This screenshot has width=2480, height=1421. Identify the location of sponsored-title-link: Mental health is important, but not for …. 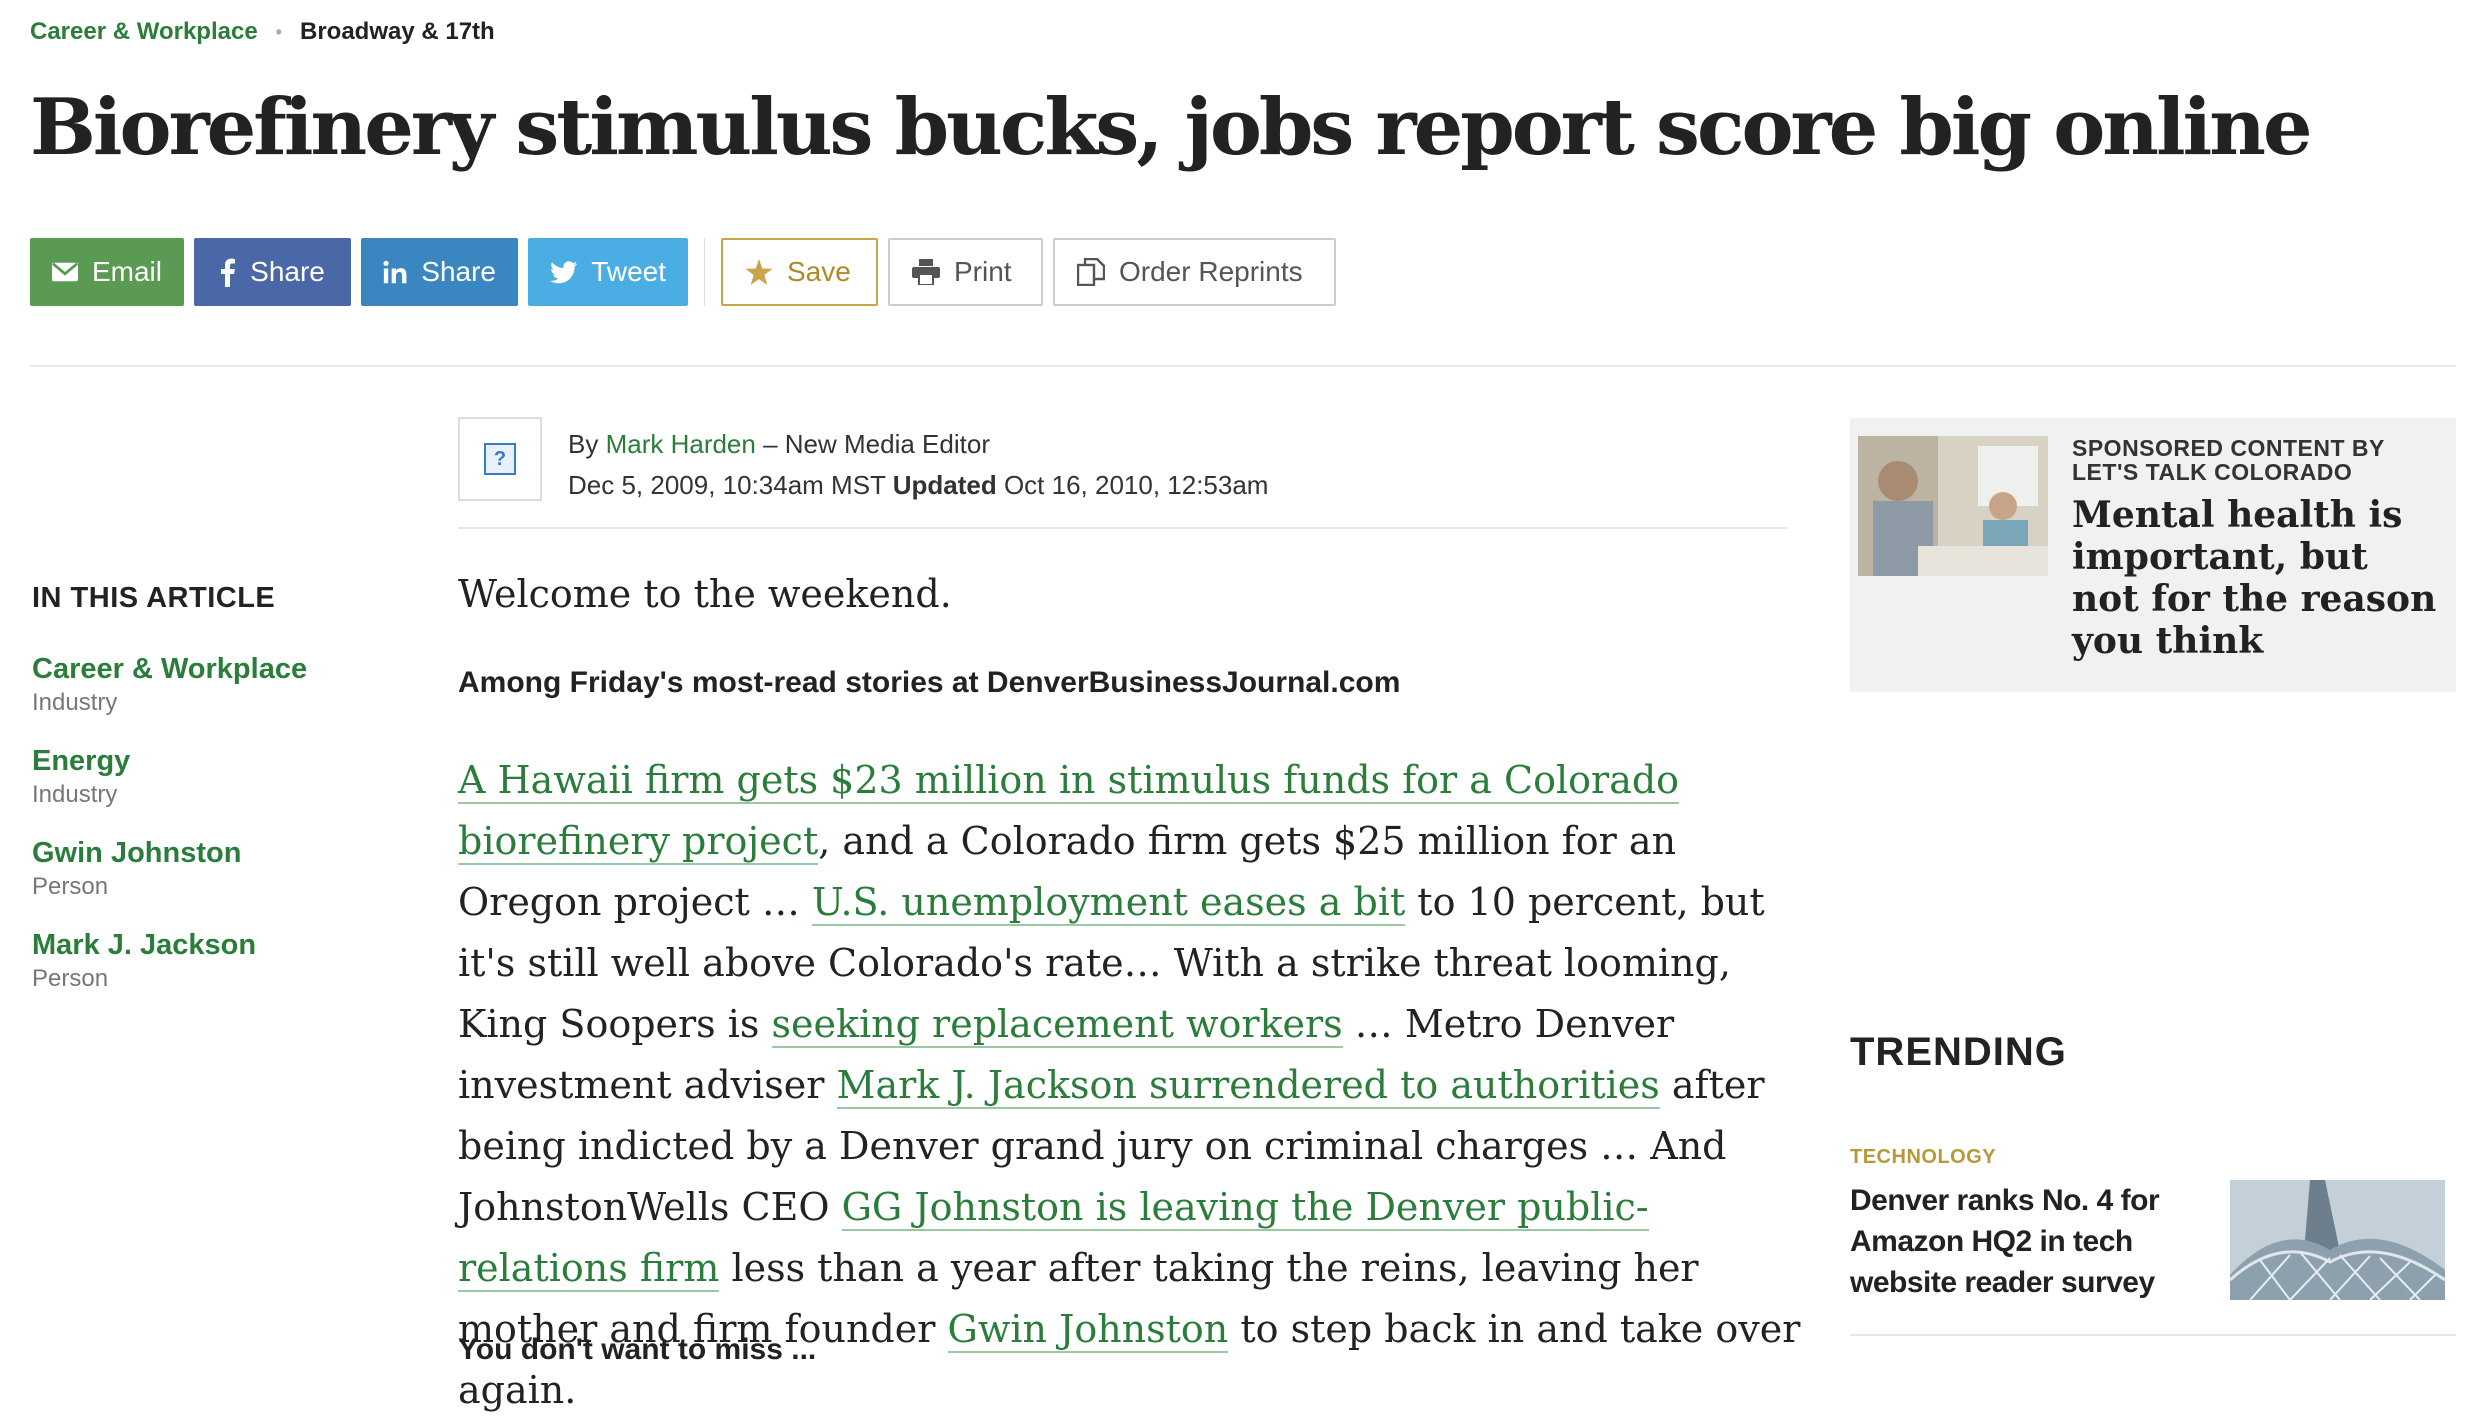
(2257, 578).